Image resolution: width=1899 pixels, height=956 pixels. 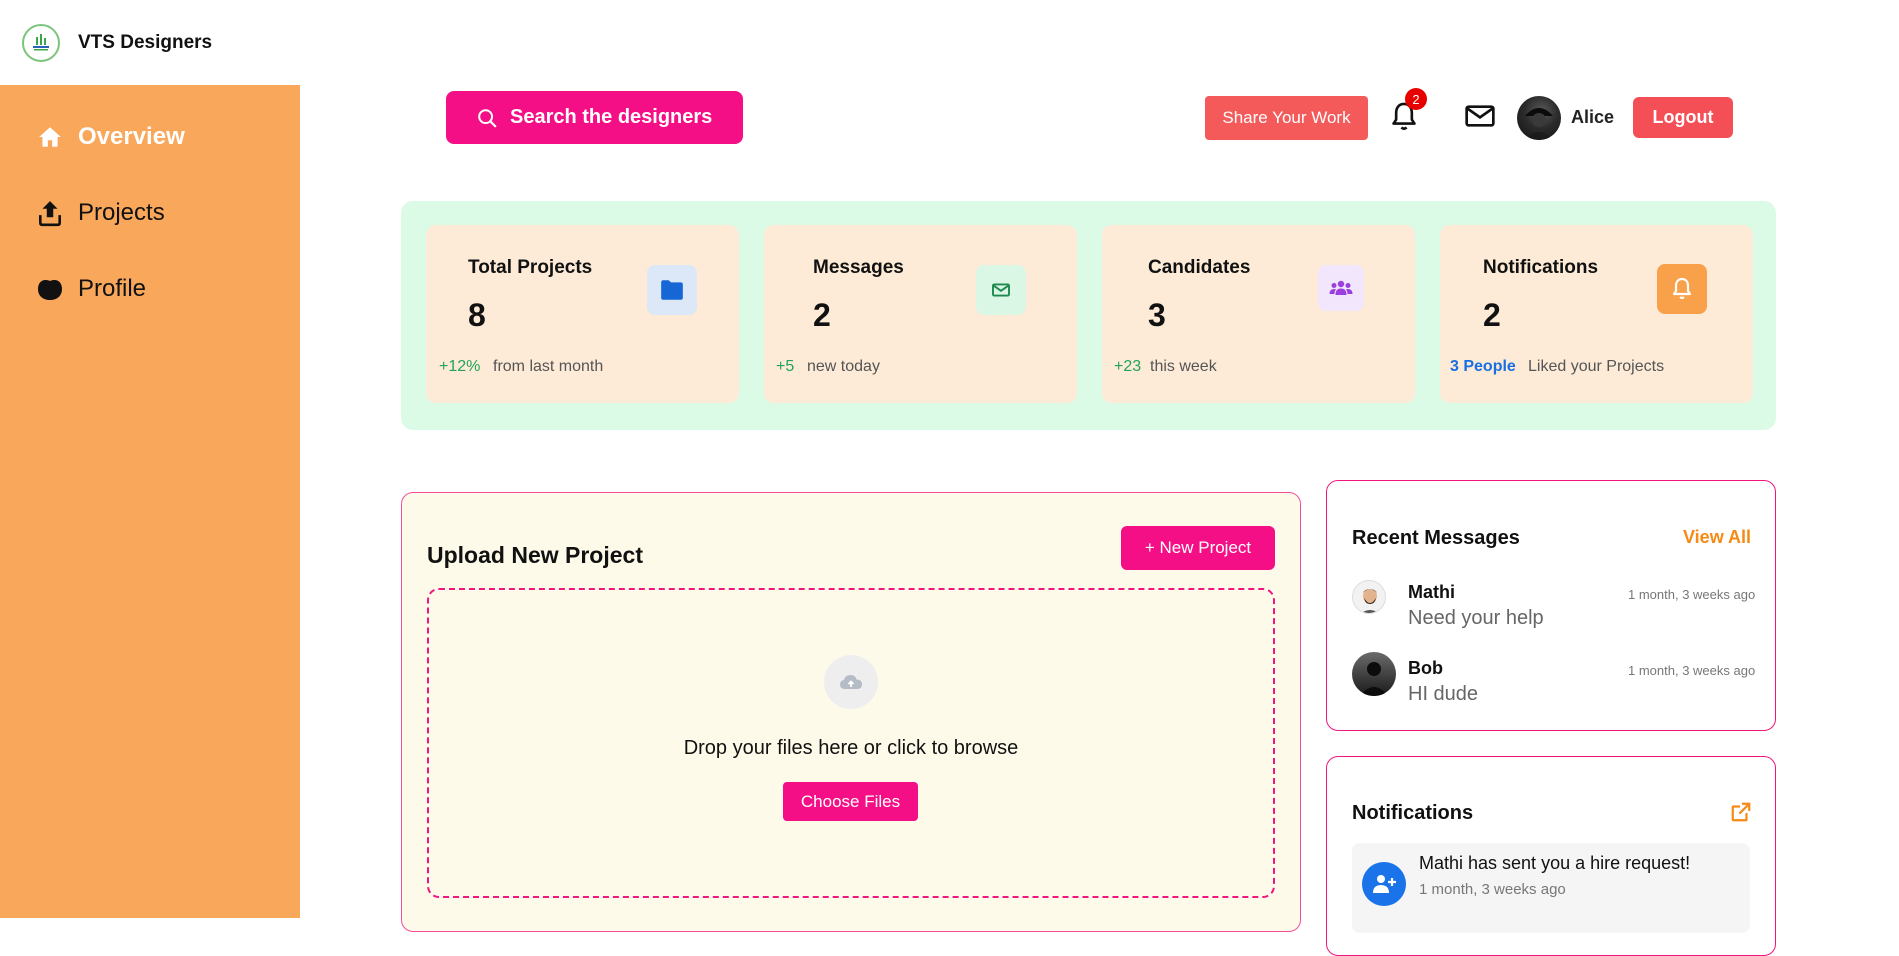 What do you see at coordinates (1369, 597) in the screenshot?
I see `message-avatar-mathi` at bounding box center [1369, 597].